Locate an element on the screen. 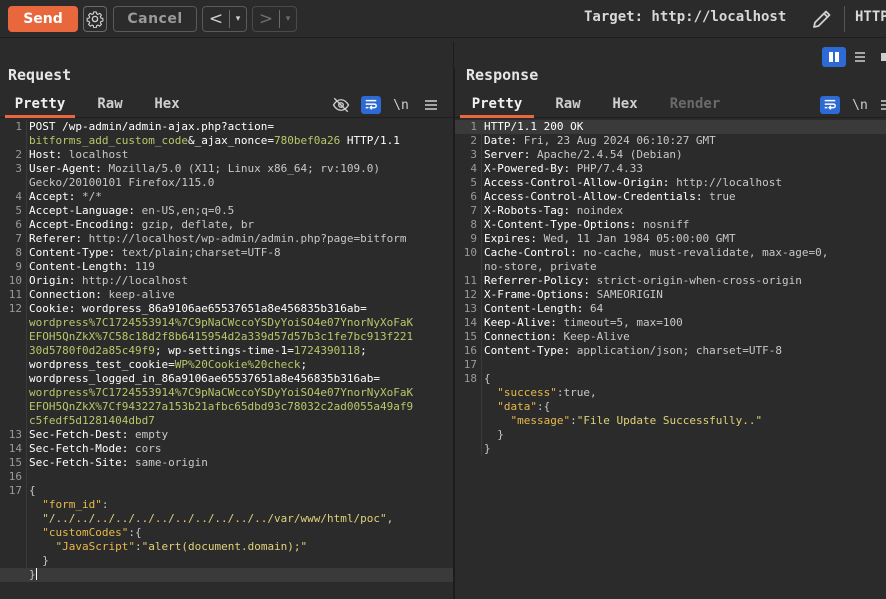  response-code-text: no-store, private is located at coordinates (540, 266).